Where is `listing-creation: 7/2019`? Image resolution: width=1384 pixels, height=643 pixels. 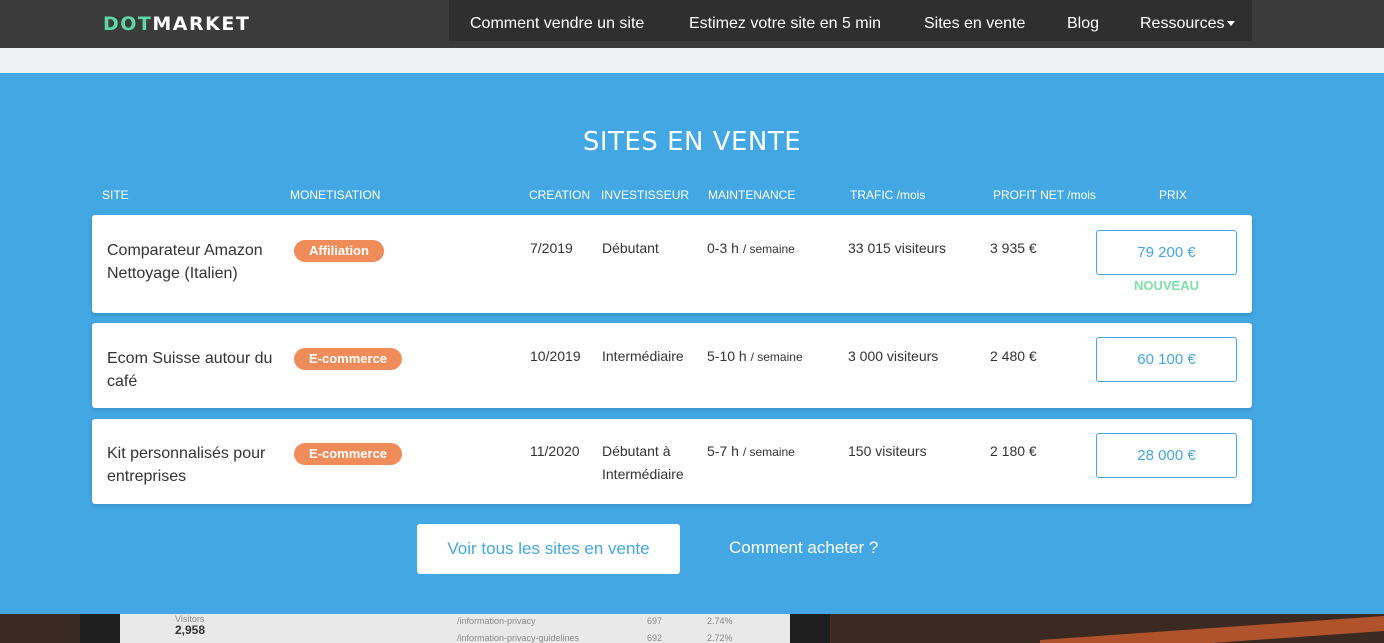 listing-creation: 7/2019 is located at coordinates (551, 248).